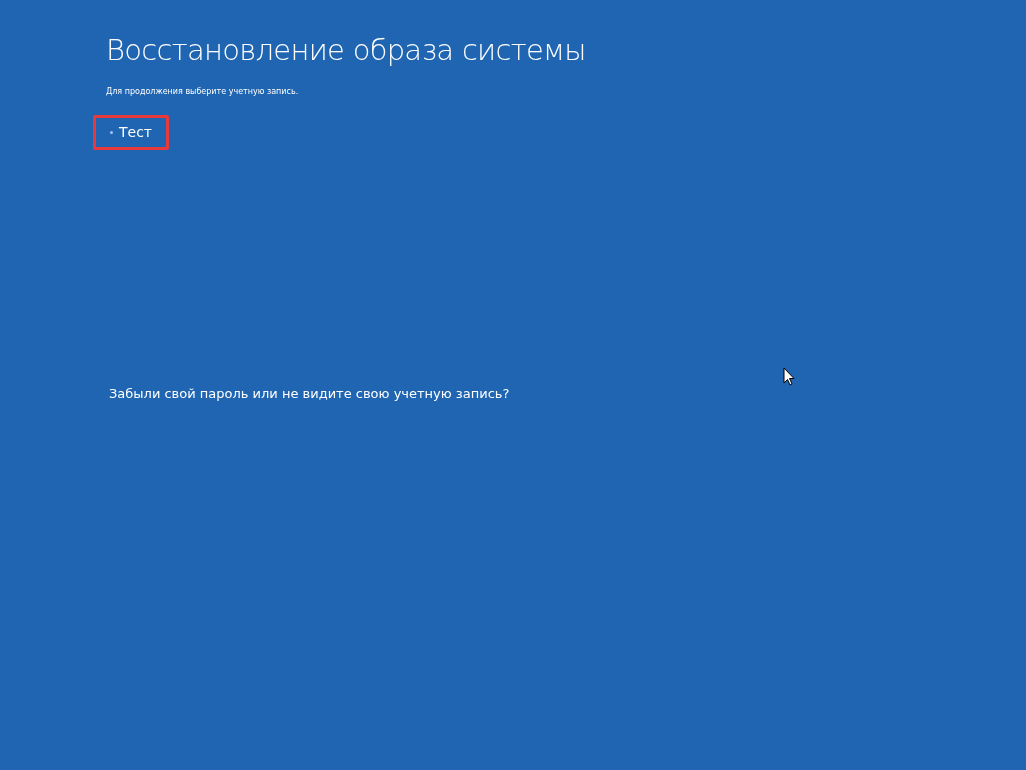  Describe the element at coordinates (111, 132) in the screenshot. I see `bullet-icon` at that location.